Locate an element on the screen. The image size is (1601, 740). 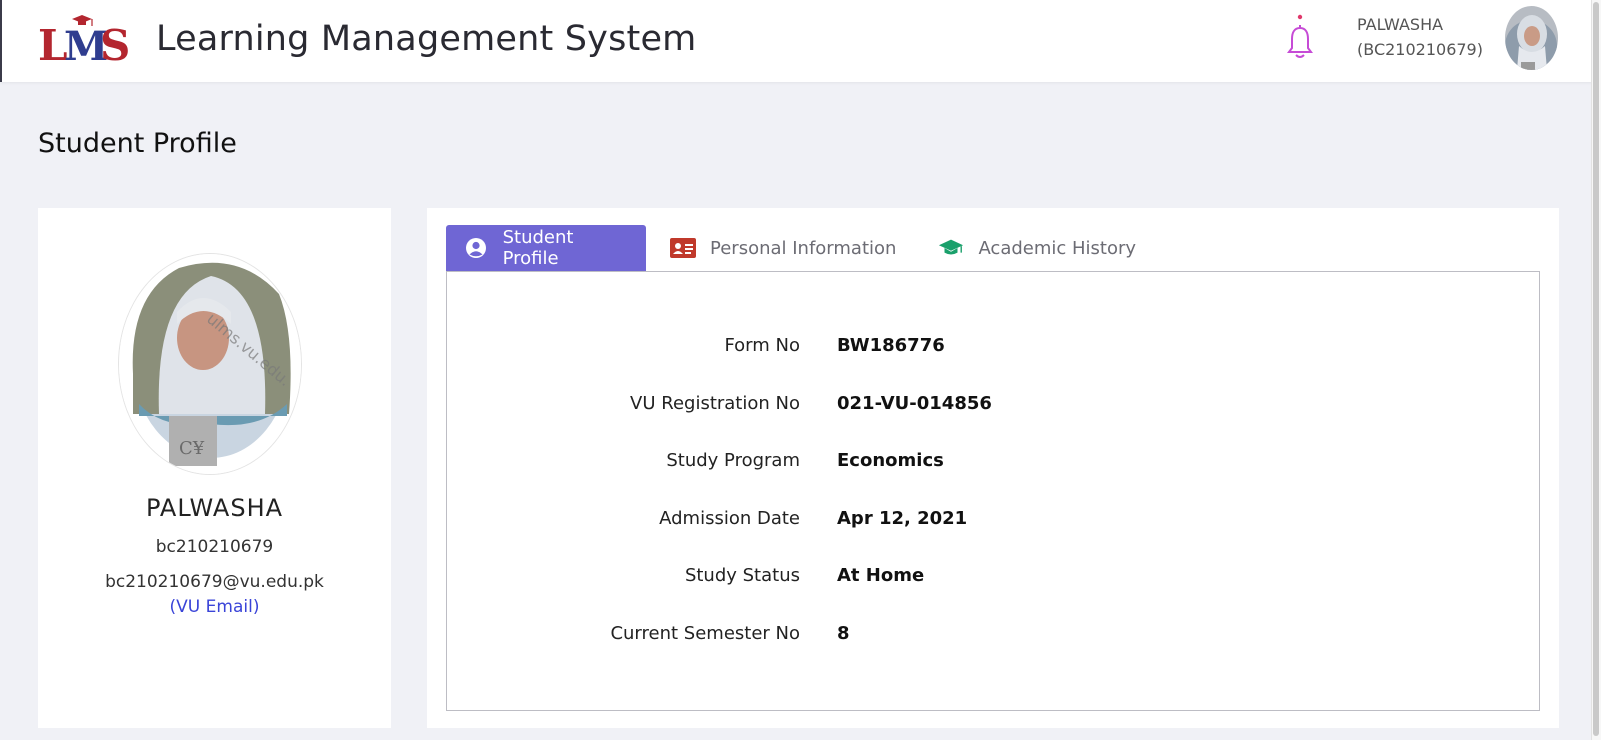
scrollbar is located at coordinates (1596, 370).